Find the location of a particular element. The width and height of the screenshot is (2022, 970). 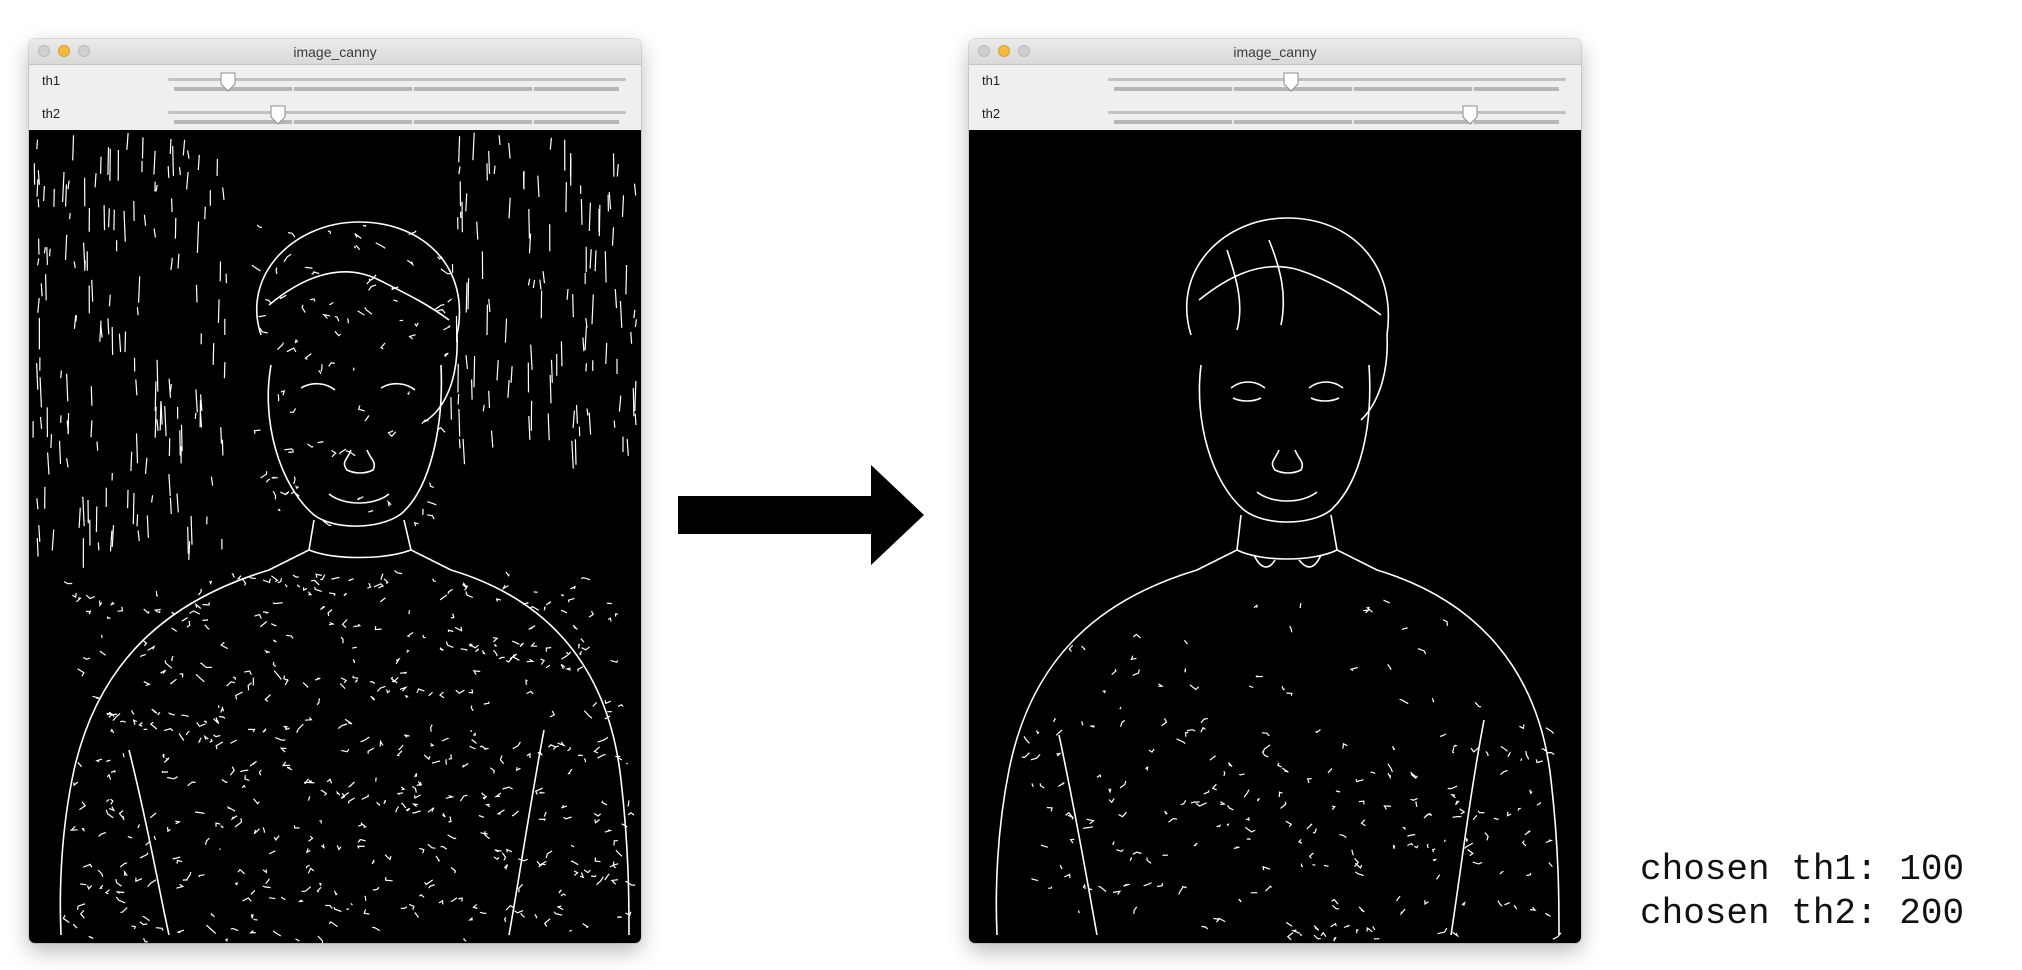

trackbar-ticks is located at coordinates (1336, 89).